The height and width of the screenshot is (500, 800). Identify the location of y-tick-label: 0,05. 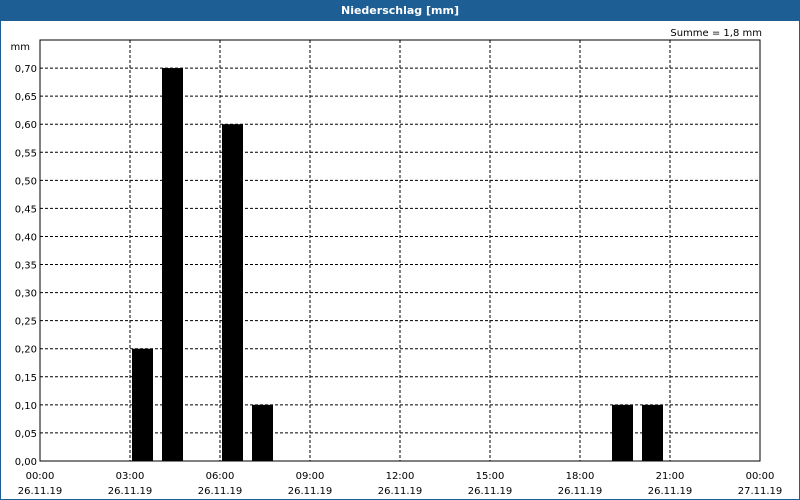
(26, 434).